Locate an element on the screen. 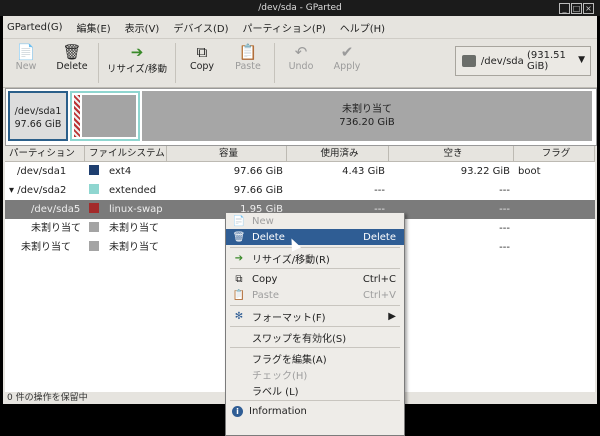 Image resolution: width=600 pixels, height=436 pixels. resize-arrow-icon: ➔ is located at coordinates (137, 52).